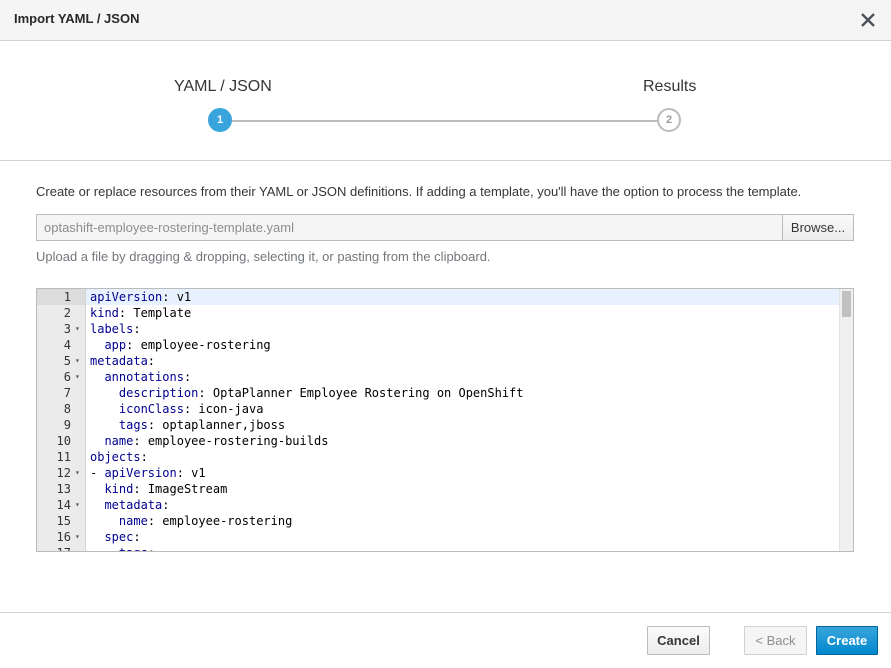 This screenshot has height=668, width=891. Describe the element at coordinates (445, 537) in the screenshot. I see `editor-line: 16 ▾ spec:` at that location.